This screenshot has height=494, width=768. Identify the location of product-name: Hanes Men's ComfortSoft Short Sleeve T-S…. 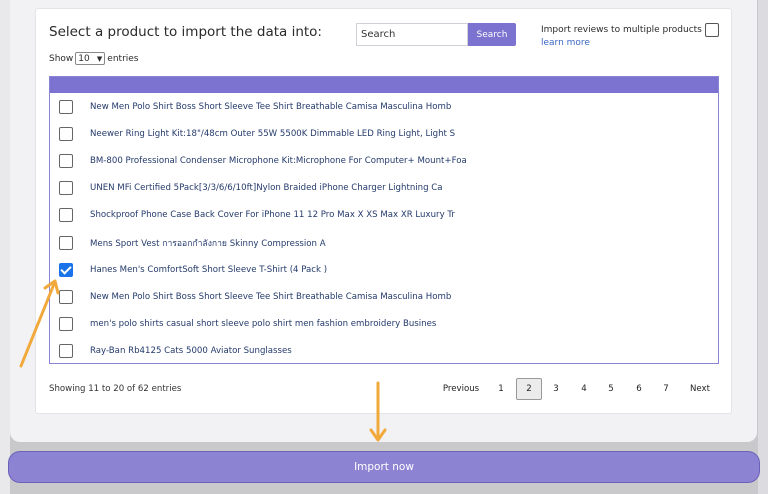
(209, 269).